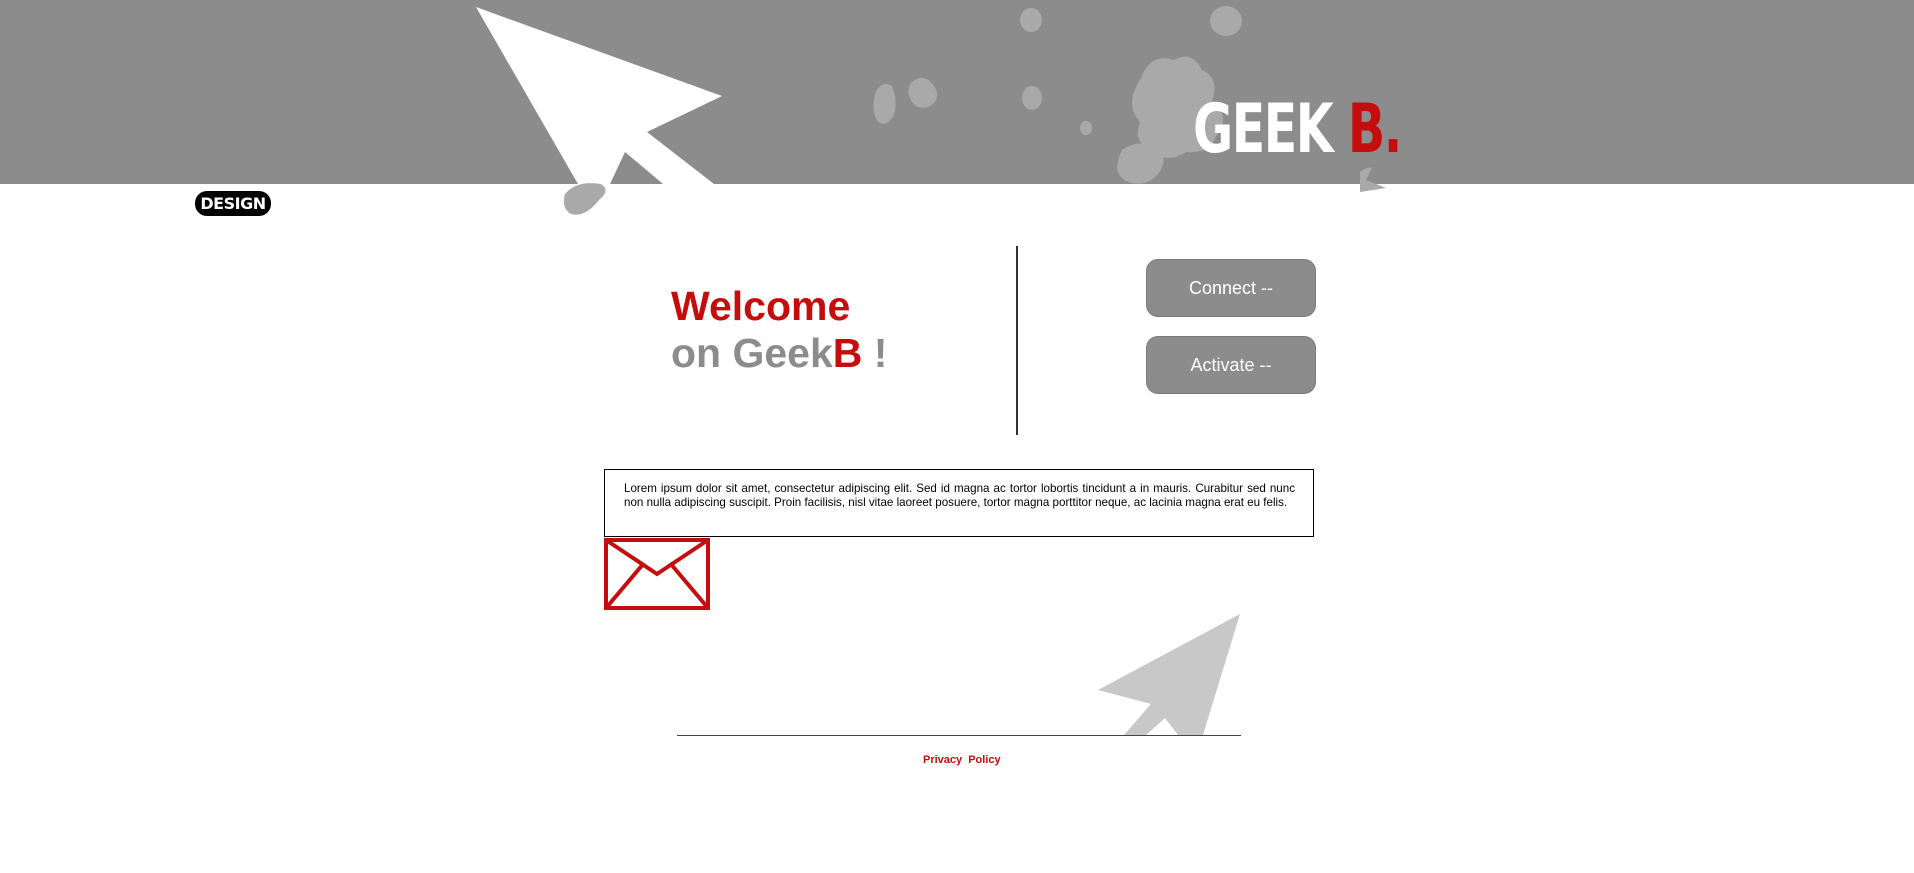 This screenshot has height=873, width=1914. Describe the element at coordinates (875, 353) in the screenshot. I see `welcome-suffix: !` at that location.